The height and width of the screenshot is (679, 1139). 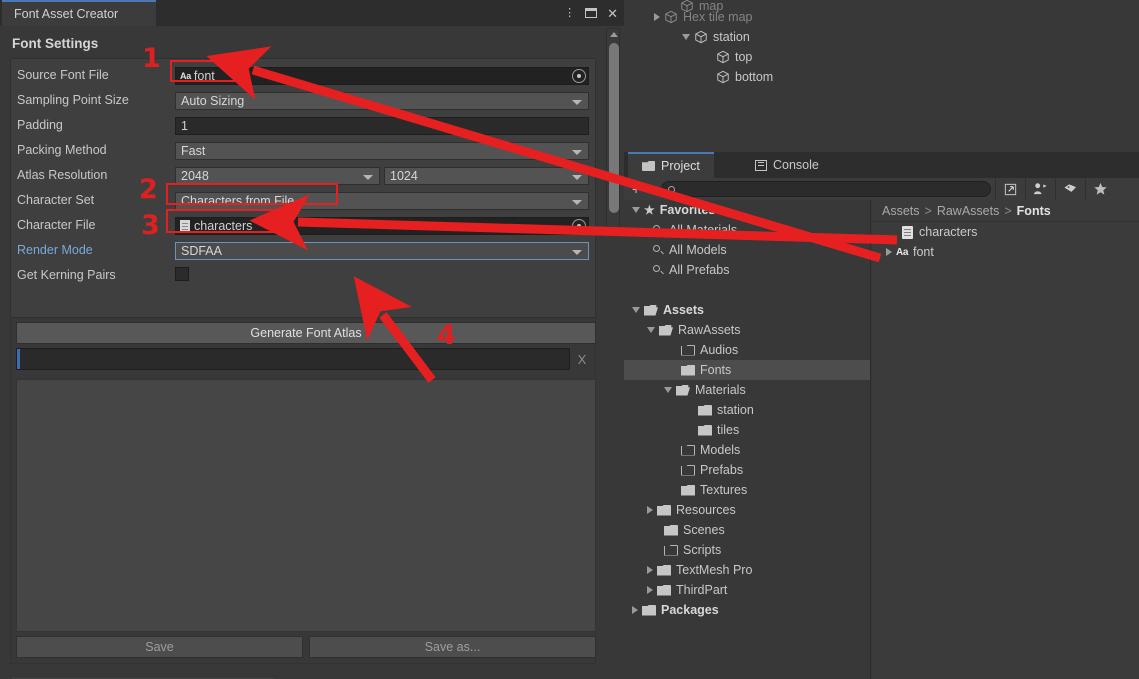 What do you see at coordinates (159, 647) in the screenshot?
I see `save-button: Save` at bounding box center [159, 647].